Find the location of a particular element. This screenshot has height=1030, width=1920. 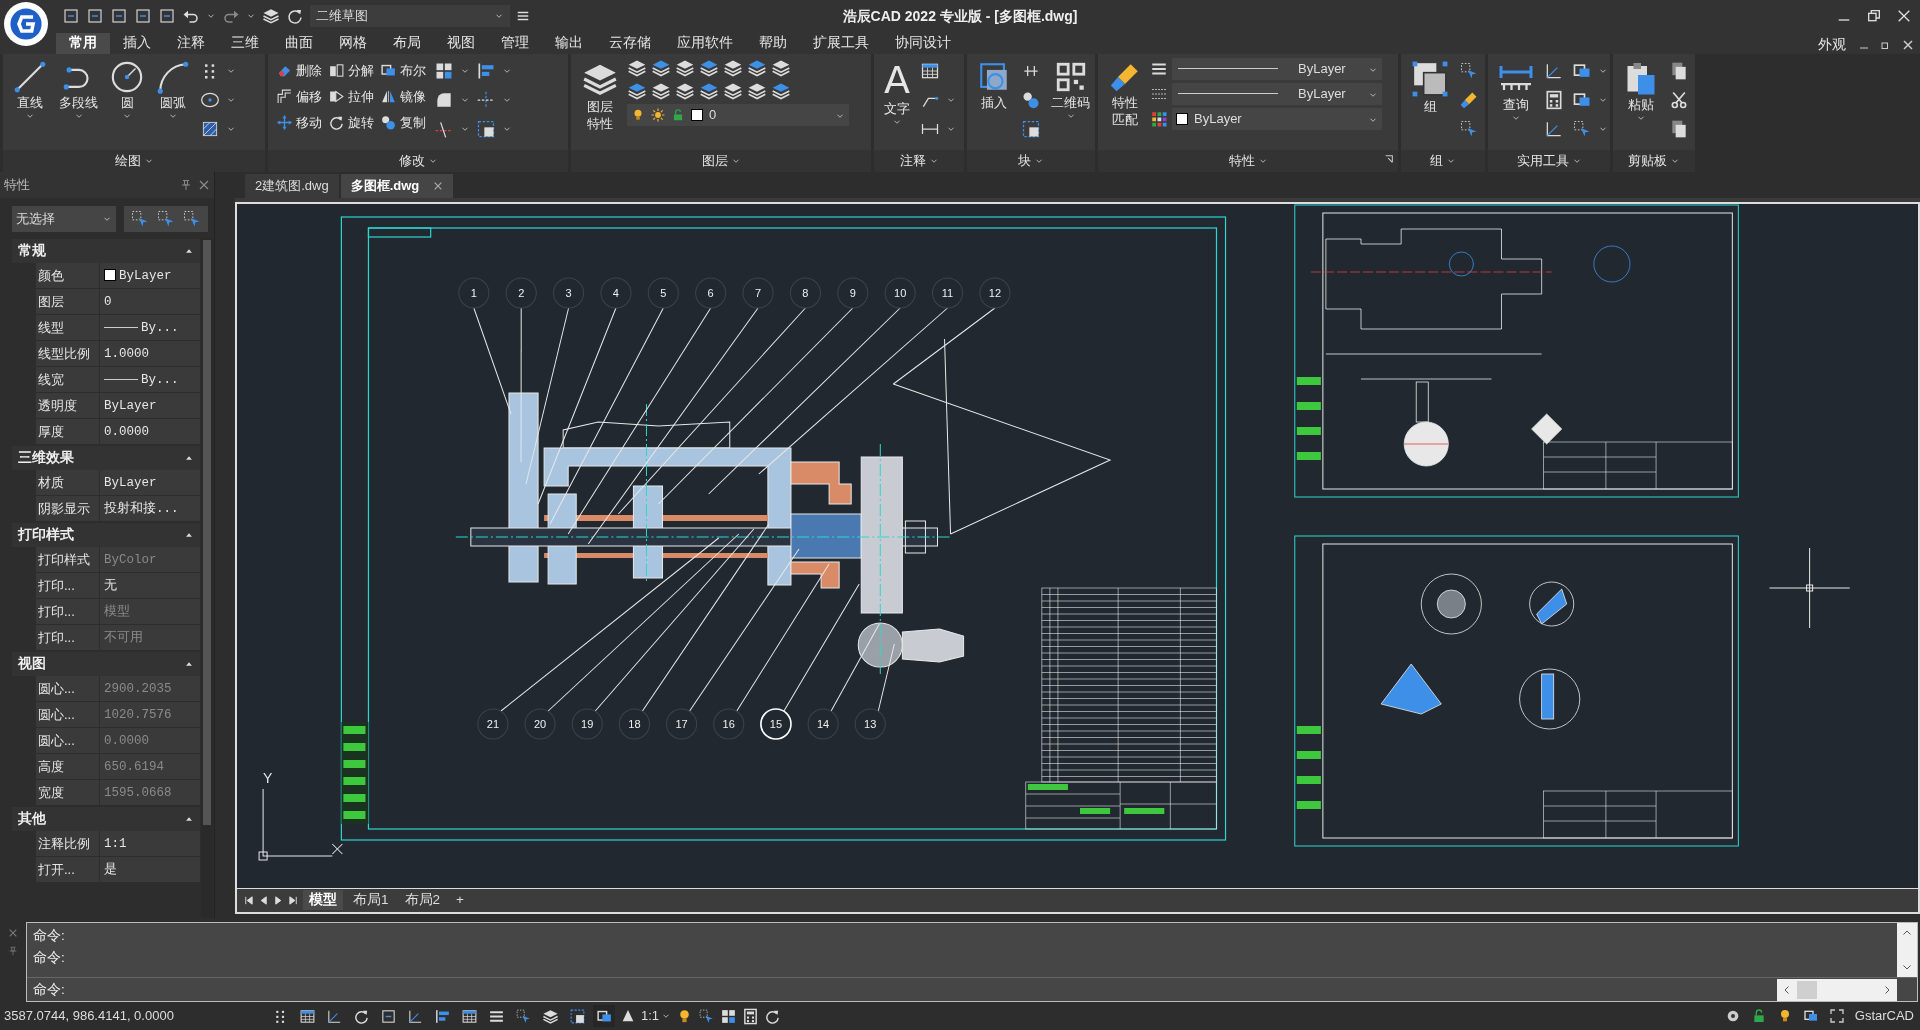

ribbon-tool: 圆弧 is located at coordinates (173, 90).